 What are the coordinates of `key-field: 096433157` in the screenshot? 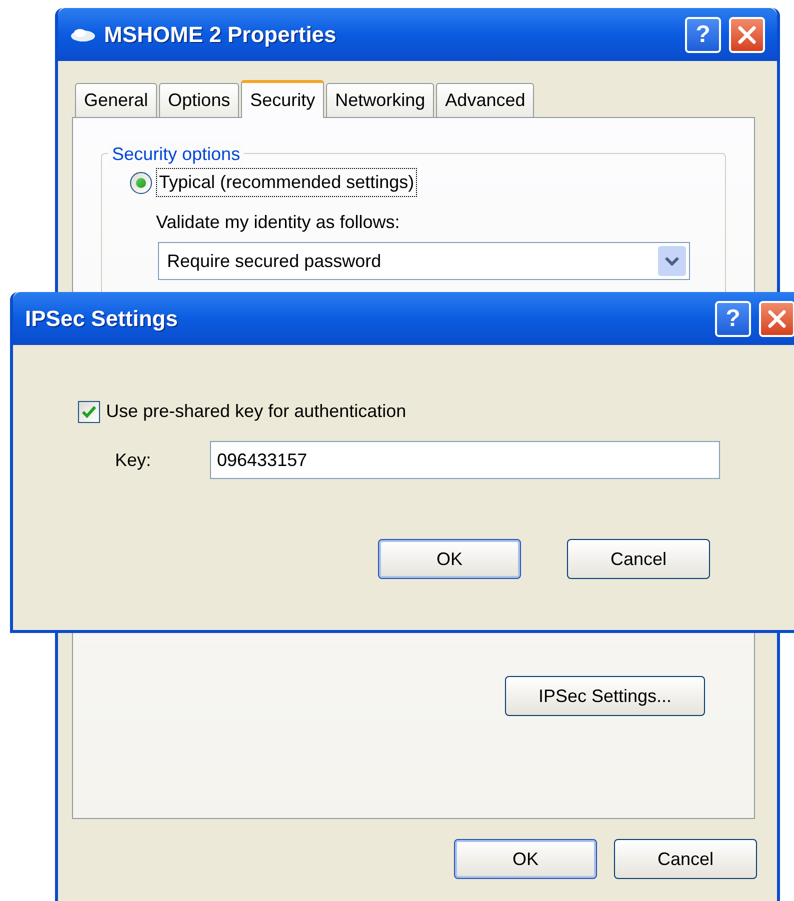 It's located at (465, 460).